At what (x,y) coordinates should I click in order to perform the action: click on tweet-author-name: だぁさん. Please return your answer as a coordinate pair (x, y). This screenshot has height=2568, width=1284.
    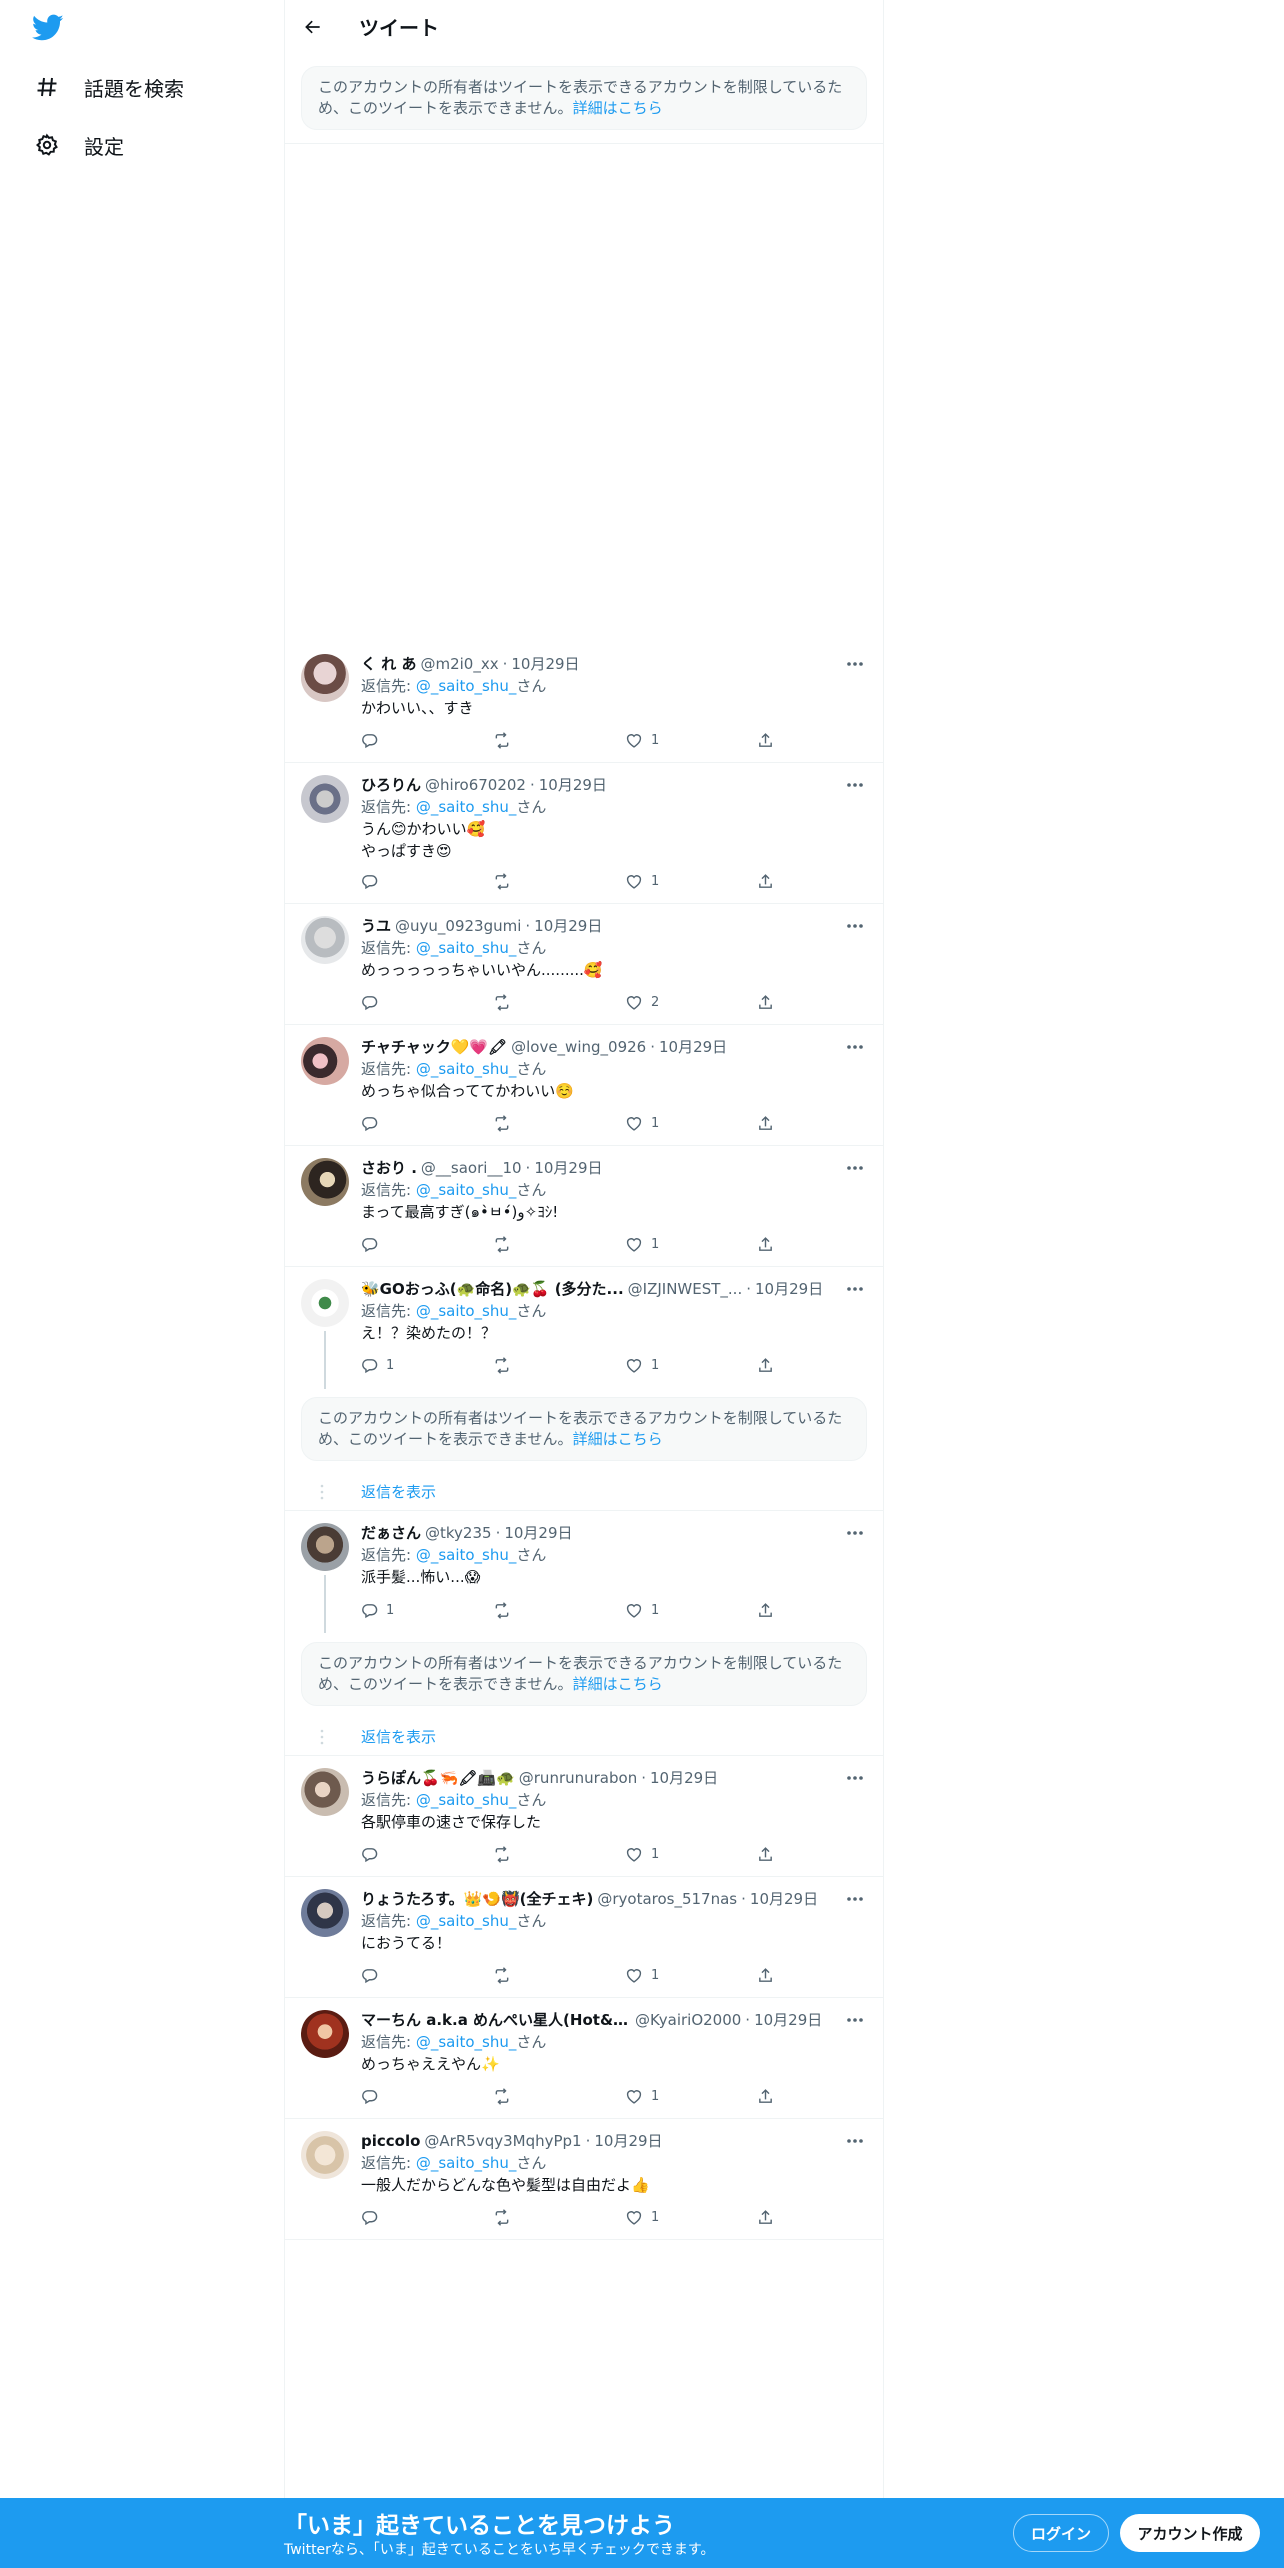
    Looking at the image, I should click on (391, 1533).